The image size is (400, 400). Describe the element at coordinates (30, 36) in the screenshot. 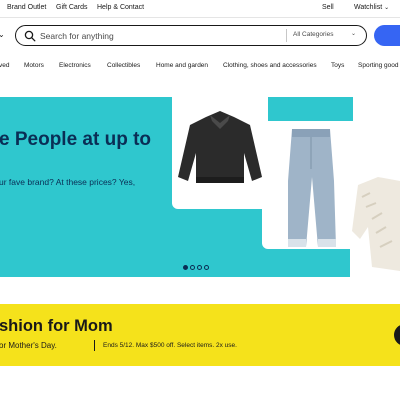

I see `search-icon` at that location.